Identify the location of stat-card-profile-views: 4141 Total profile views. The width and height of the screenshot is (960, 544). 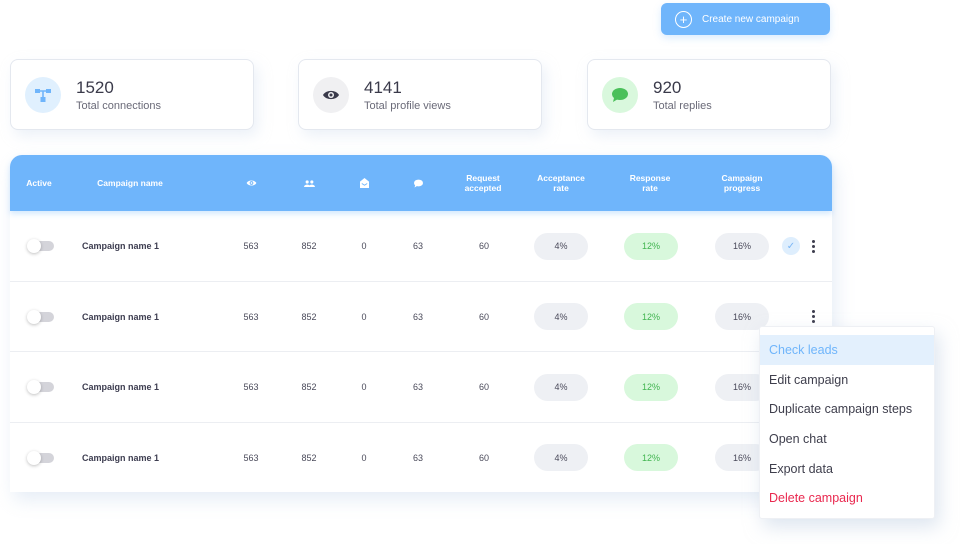
(420, 94).